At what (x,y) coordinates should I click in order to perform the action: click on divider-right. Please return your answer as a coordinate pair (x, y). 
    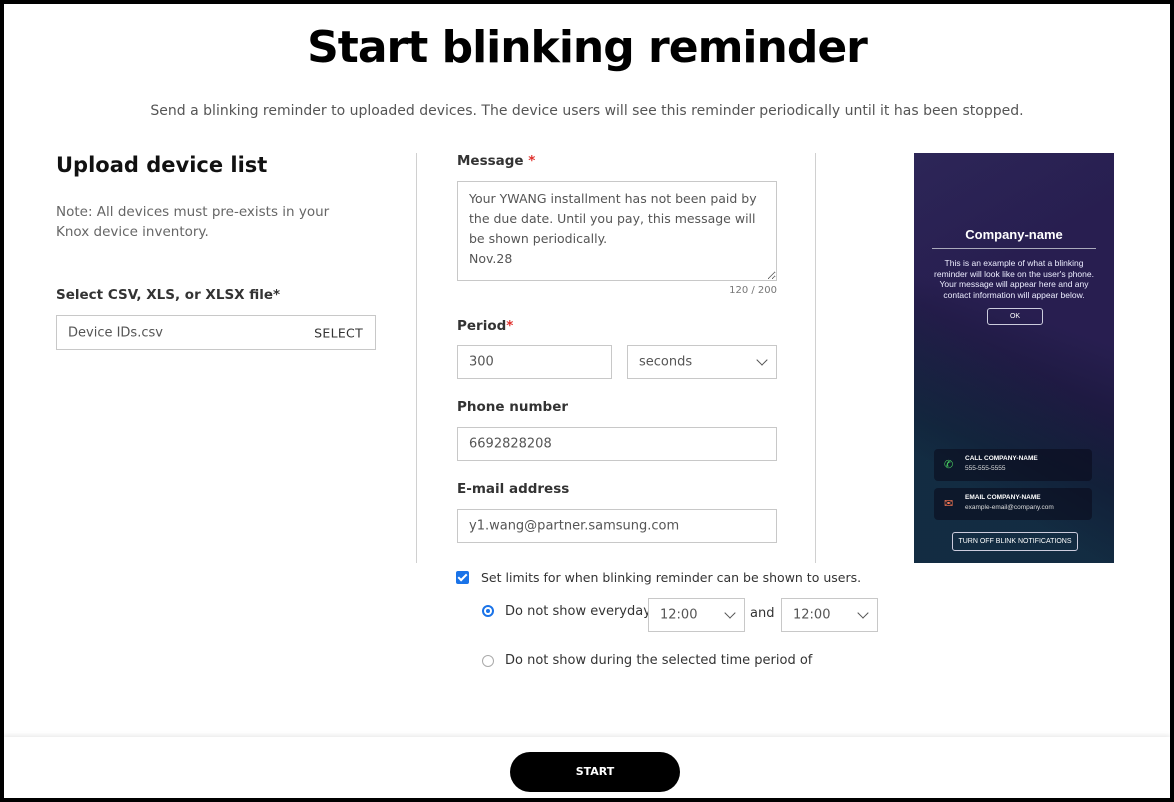
    Looking at the image, I should click on (815, 358).